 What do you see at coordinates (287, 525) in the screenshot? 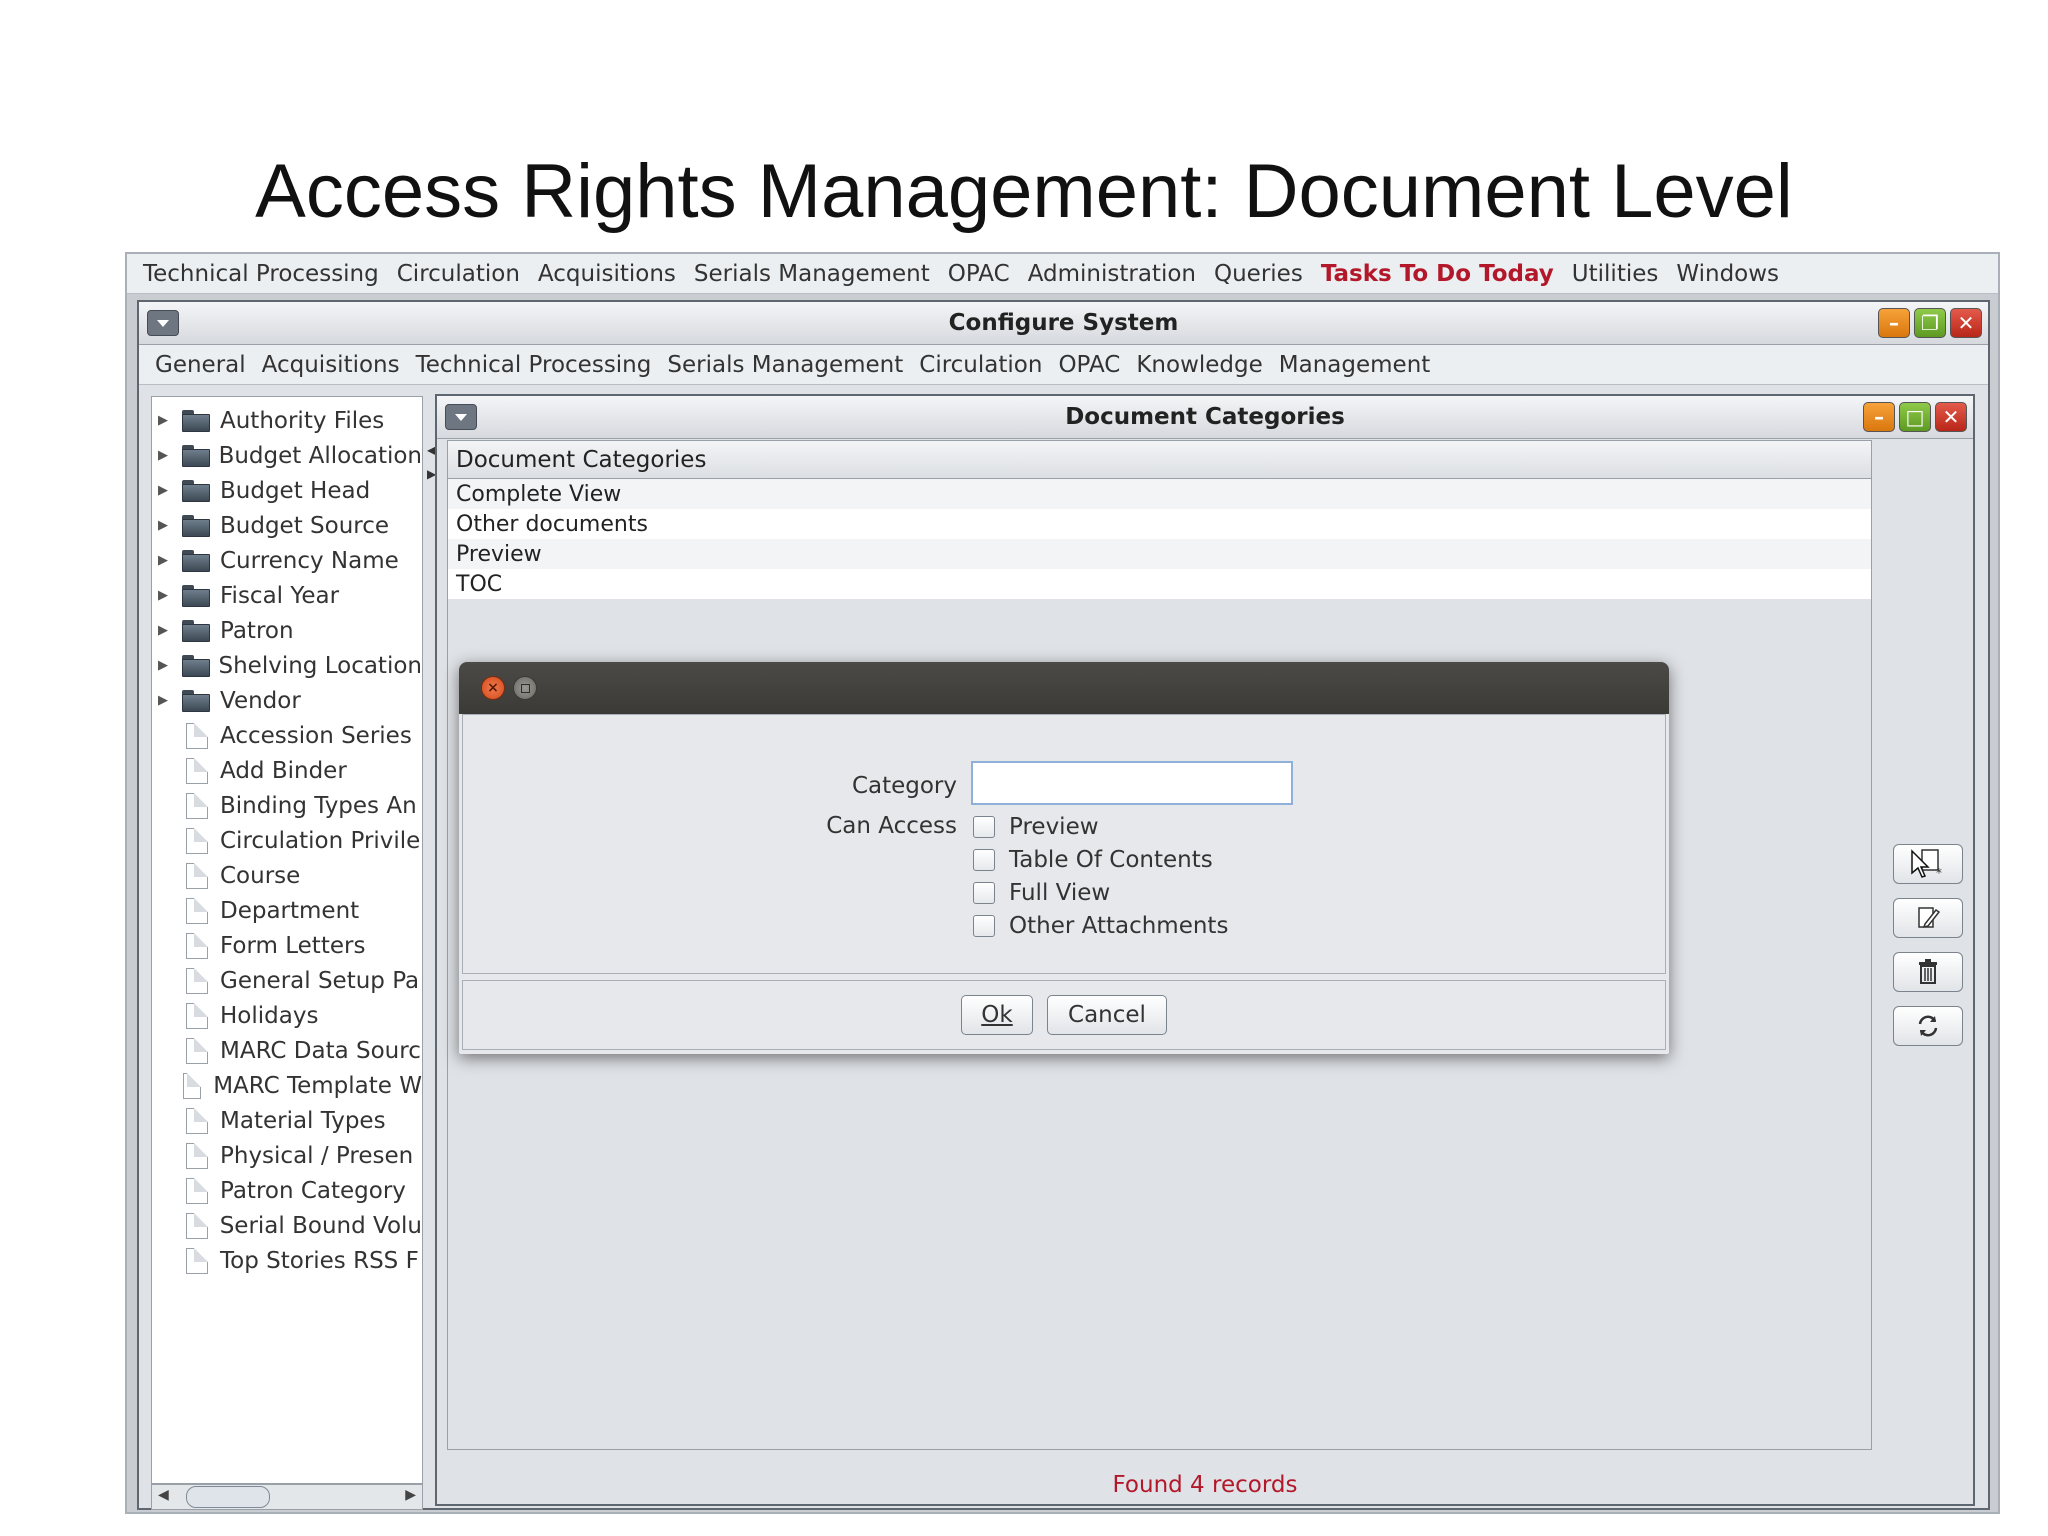
I see `tree-folder: ▶ Budget Source` at bounding box center [287, 525].